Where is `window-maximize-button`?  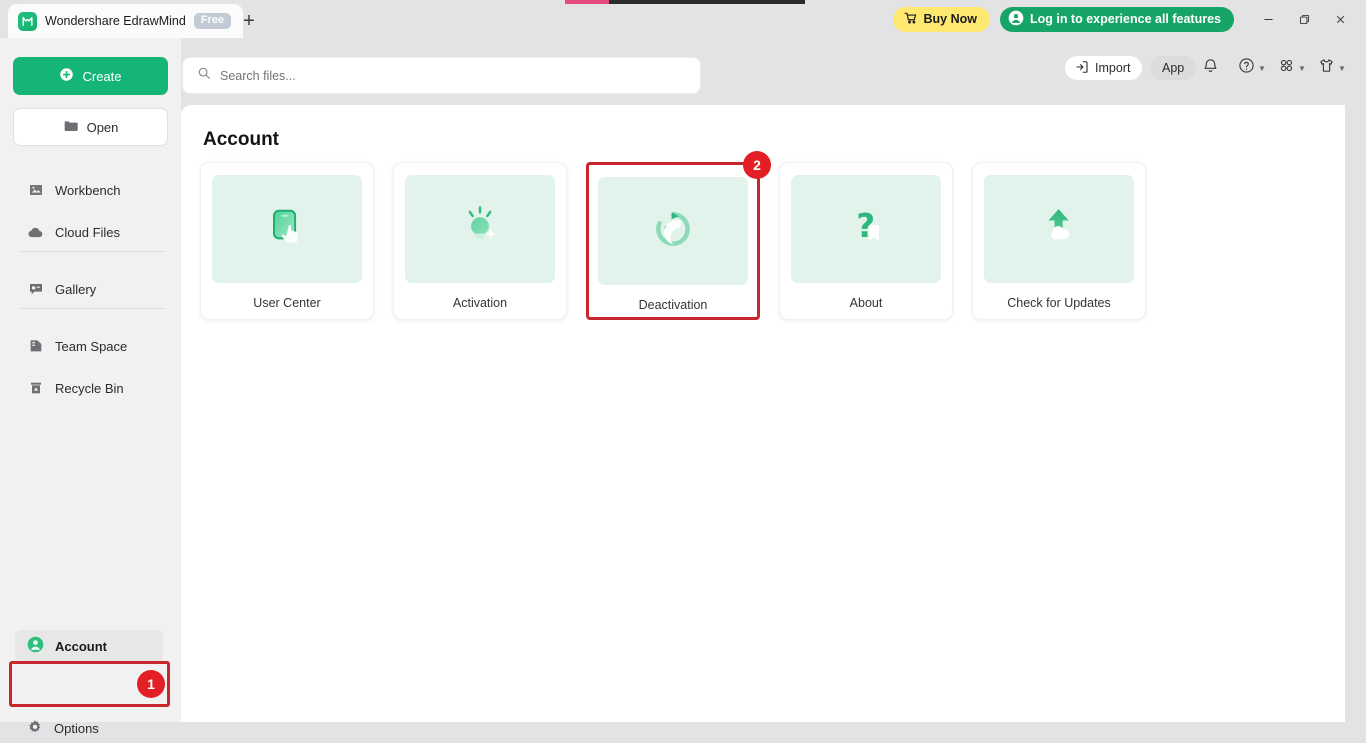
window-maximize-button is located at coordinates (1304, 19).